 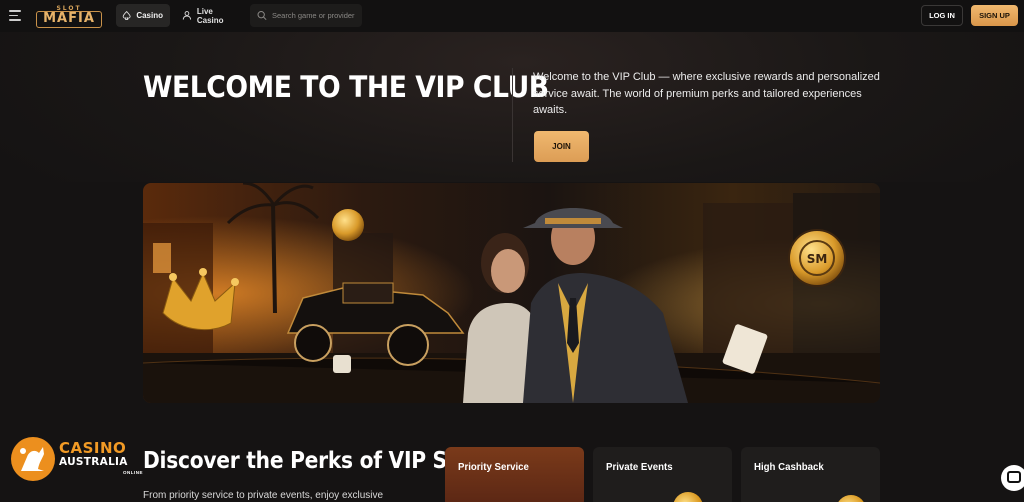 I want to click on spade-icon, so click(x=126, y=15).